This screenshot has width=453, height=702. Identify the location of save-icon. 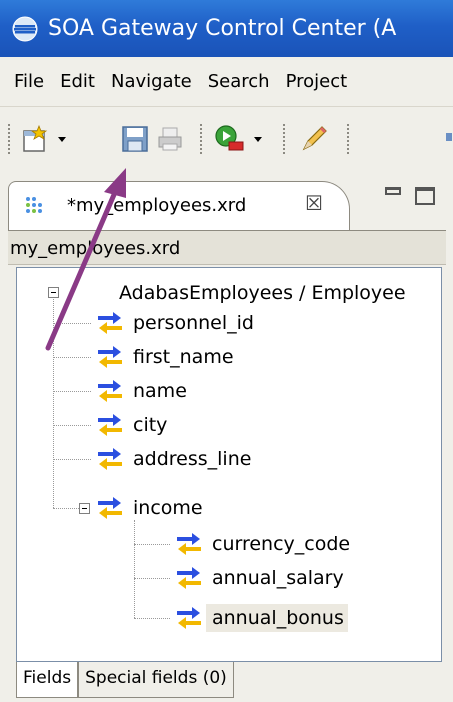
(135, 139).